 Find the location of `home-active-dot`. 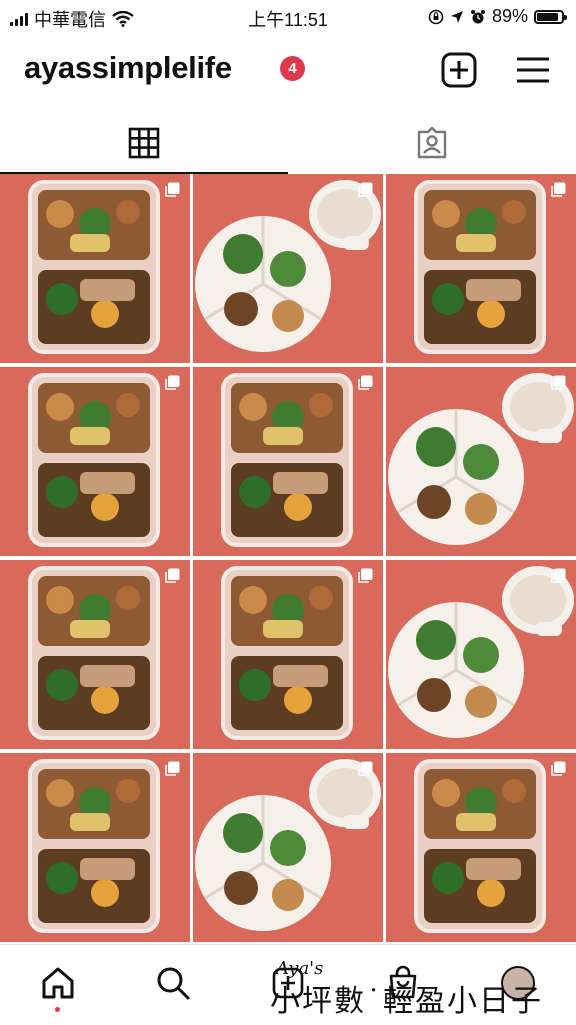

home-active-dot is located at coordinates (57, 1009).